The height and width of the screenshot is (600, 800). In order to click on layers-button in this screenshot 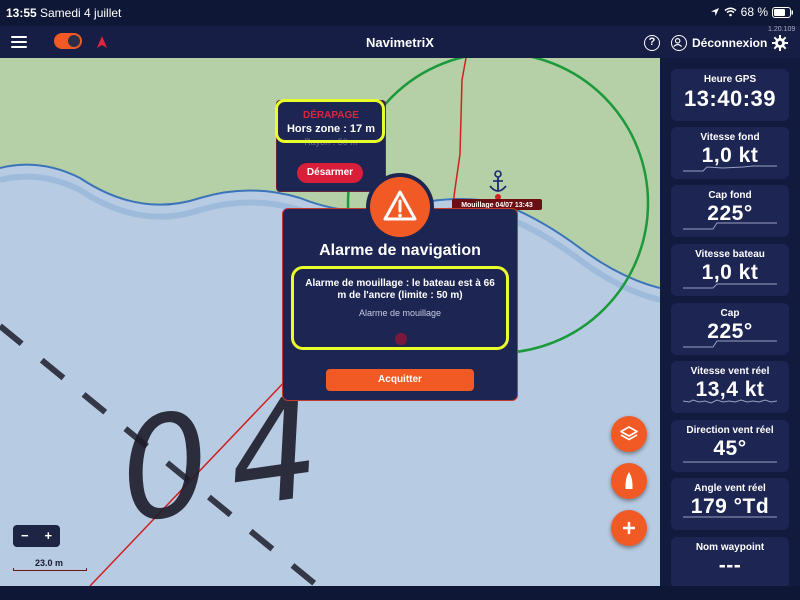, I will do `click(629, 434)`.